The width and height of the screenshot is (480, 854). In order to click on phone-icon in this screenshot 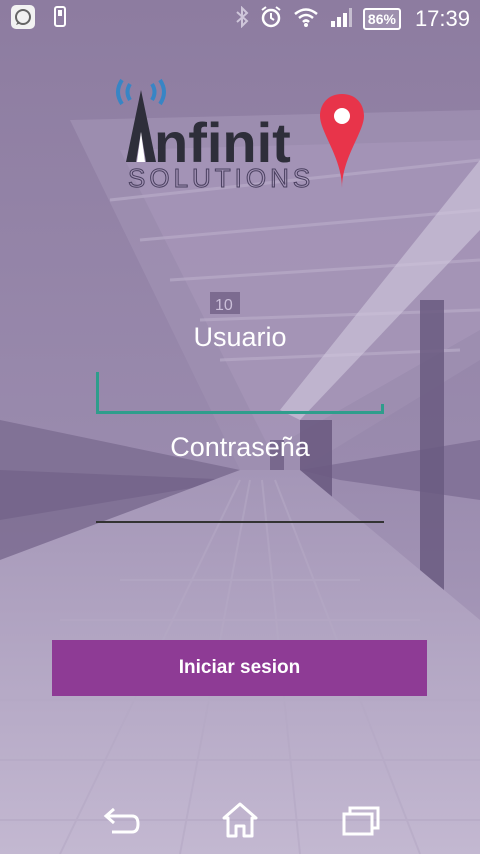, I will do `click(60, 19)`.